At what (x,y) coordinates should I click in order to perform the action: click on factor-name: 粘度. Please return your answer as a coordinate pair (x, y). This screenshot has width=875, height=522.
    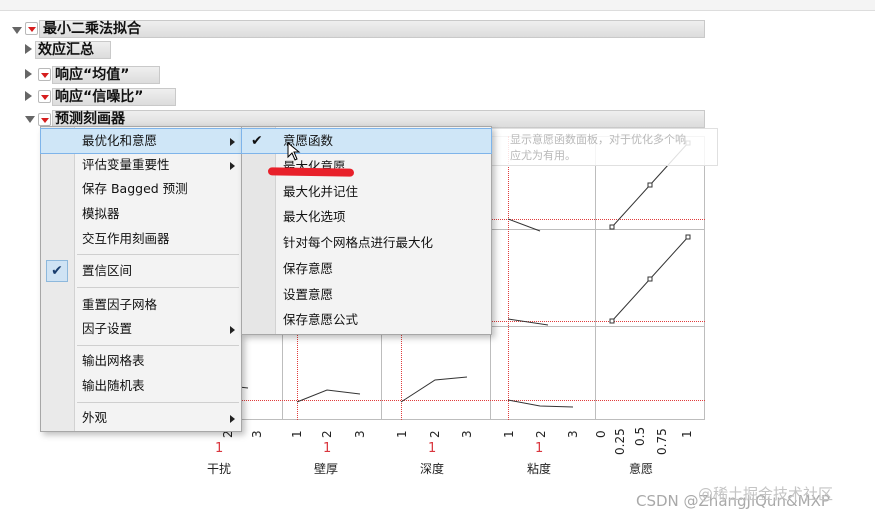
    Looking at the image, I should click on (539, 469).